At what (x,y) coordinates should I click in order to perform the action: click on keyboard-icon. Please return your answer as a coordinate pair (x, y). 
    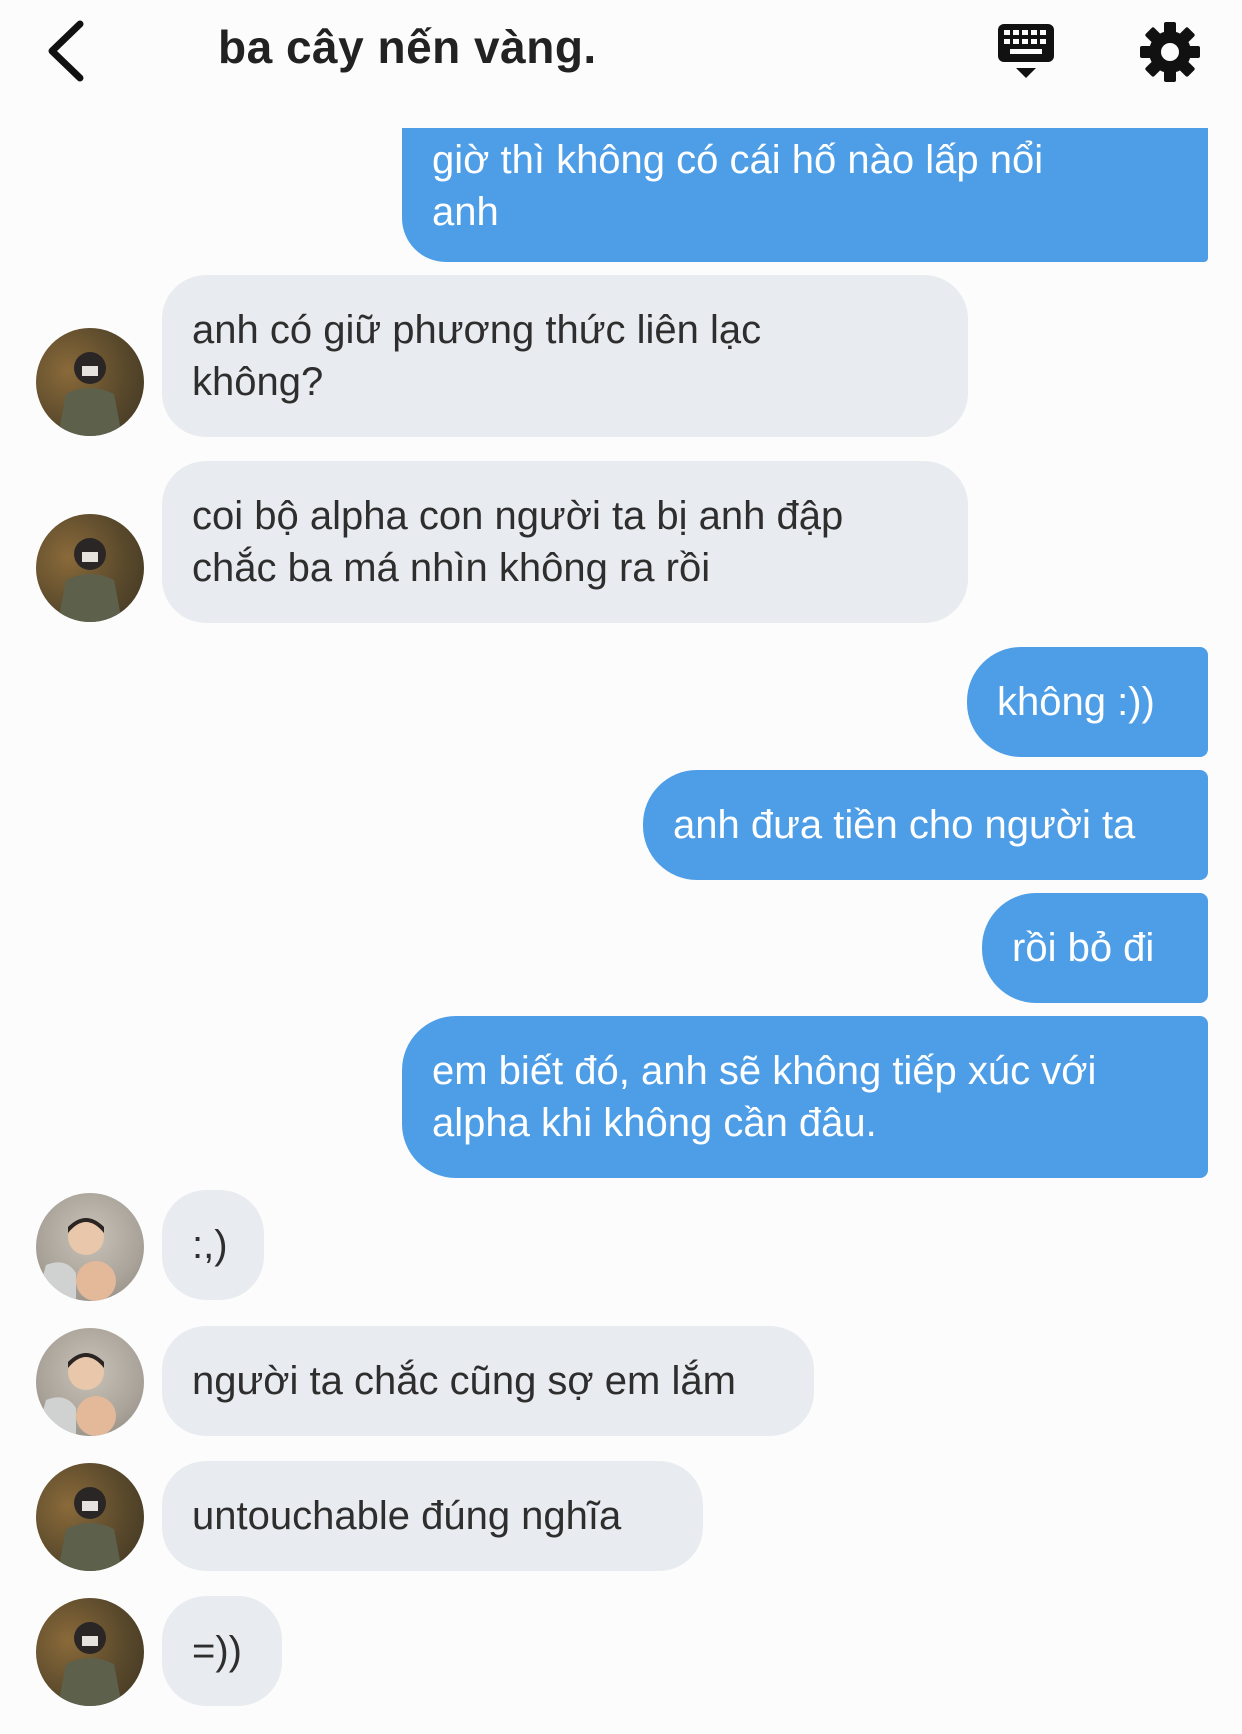
    Looking at the image, I should click on (1026, 52).